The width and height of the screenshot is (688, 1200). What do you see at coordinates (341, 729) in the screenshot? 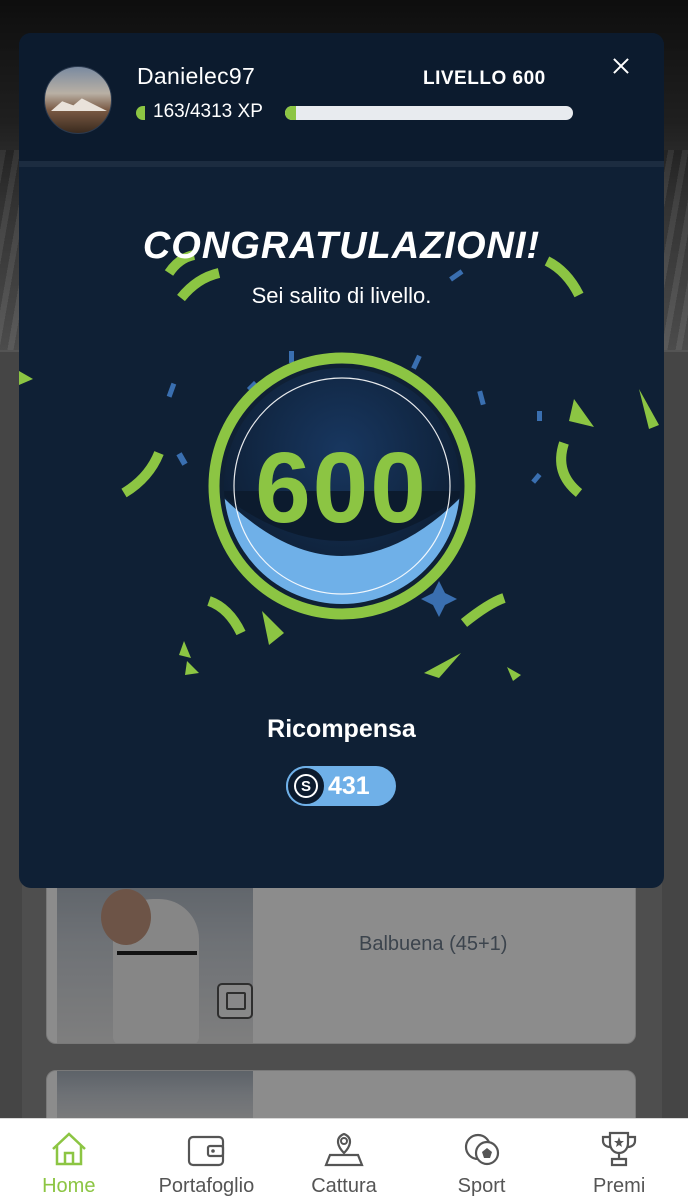
I see `reward-label: Ricompensa` at bounding box center [341, 729].